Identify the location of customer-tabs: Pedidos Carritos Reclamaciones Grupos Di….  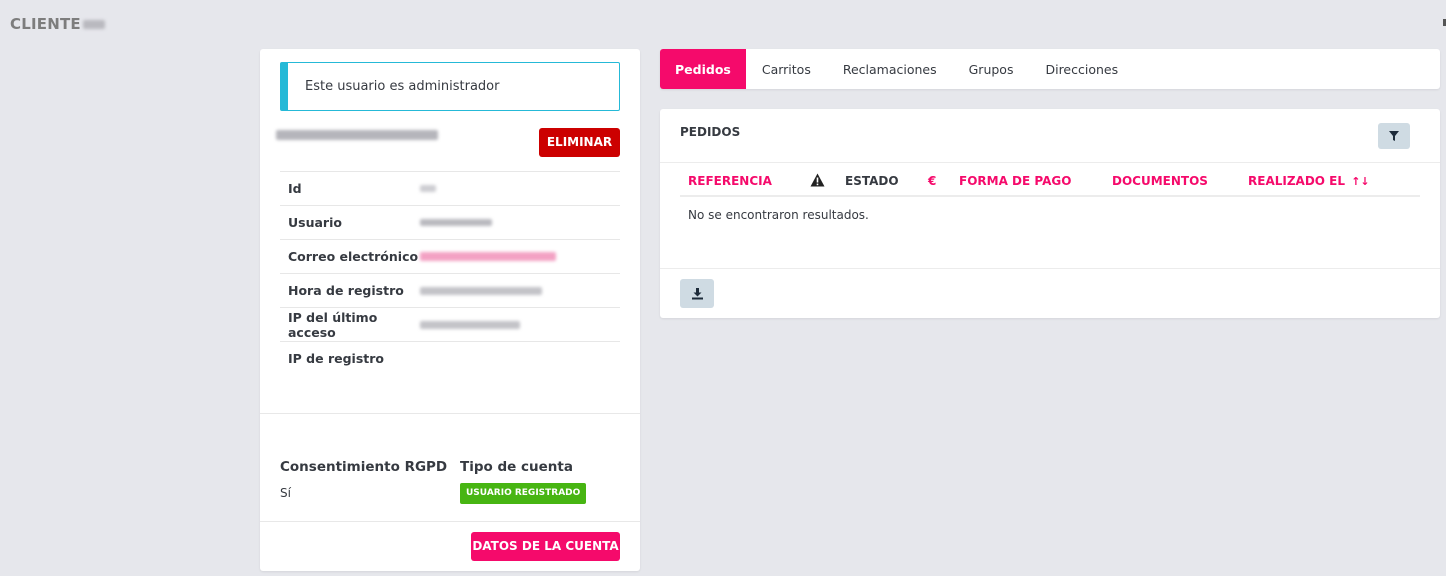
(1050, 69).